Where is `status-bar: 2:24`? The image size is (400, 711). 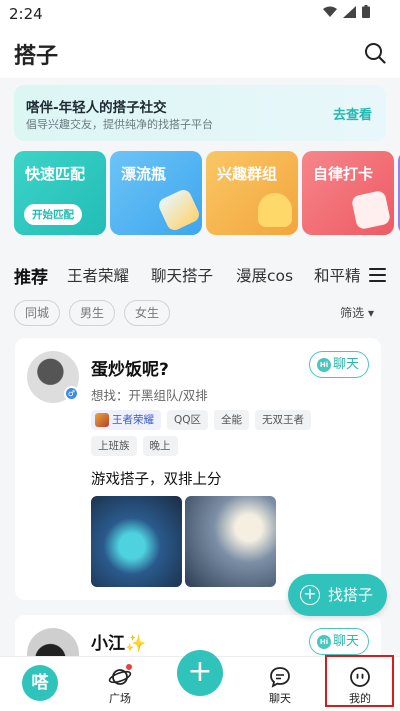
status-bar: 2:24 is located at coordinates (200, 14).